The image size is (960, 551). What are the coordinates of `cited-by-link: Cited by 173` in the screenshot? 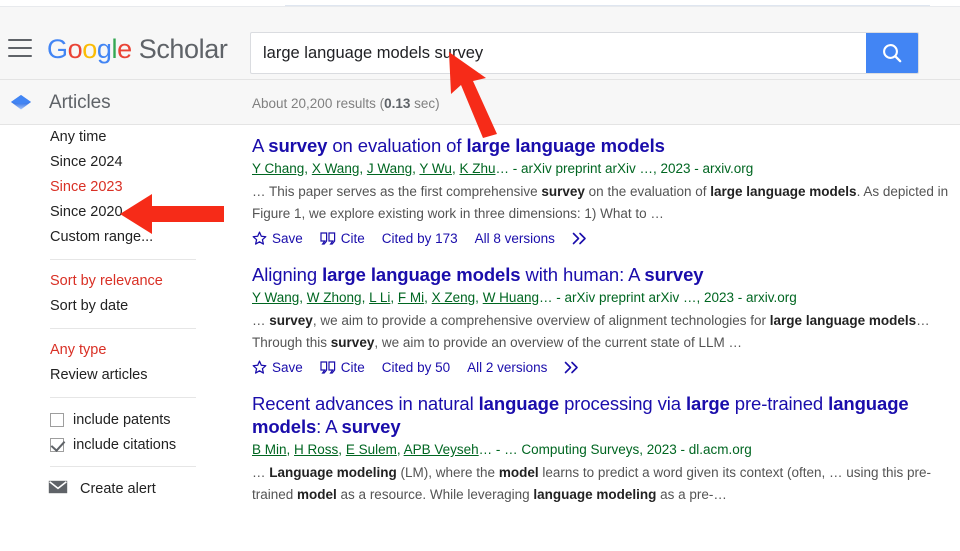 It's located at (420, 238).